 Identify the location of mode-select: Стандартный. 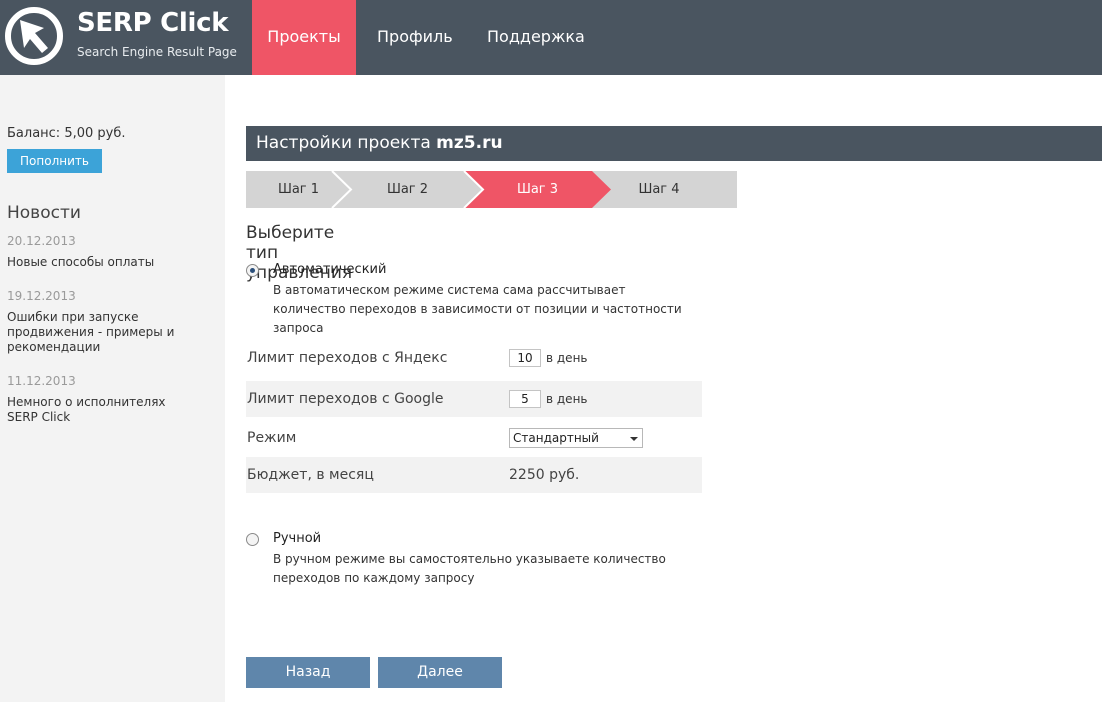
(576, 438).